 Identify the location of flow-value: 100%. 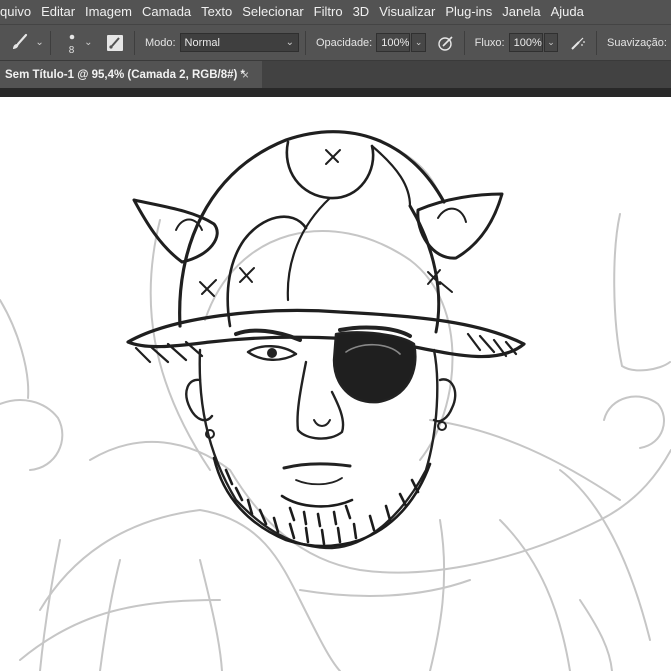
(527, 42).